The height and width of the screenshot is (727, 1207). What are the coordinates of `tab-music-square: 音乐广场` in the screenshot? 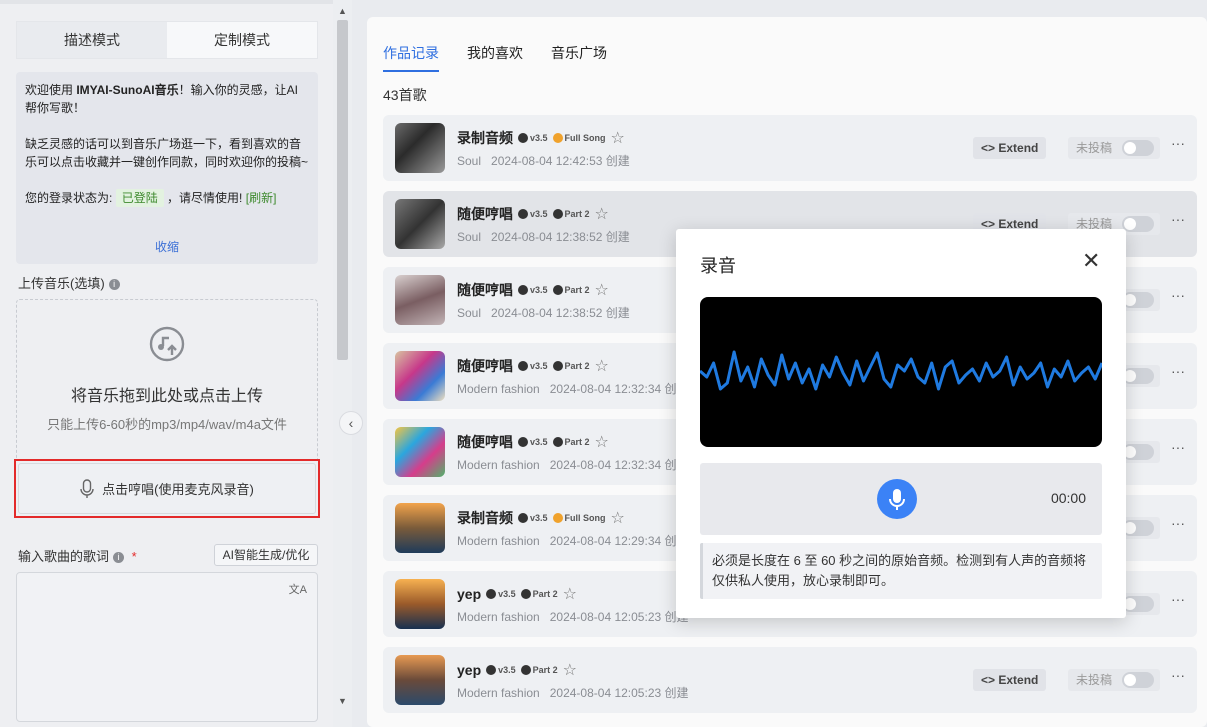 It's located at (579, 57).